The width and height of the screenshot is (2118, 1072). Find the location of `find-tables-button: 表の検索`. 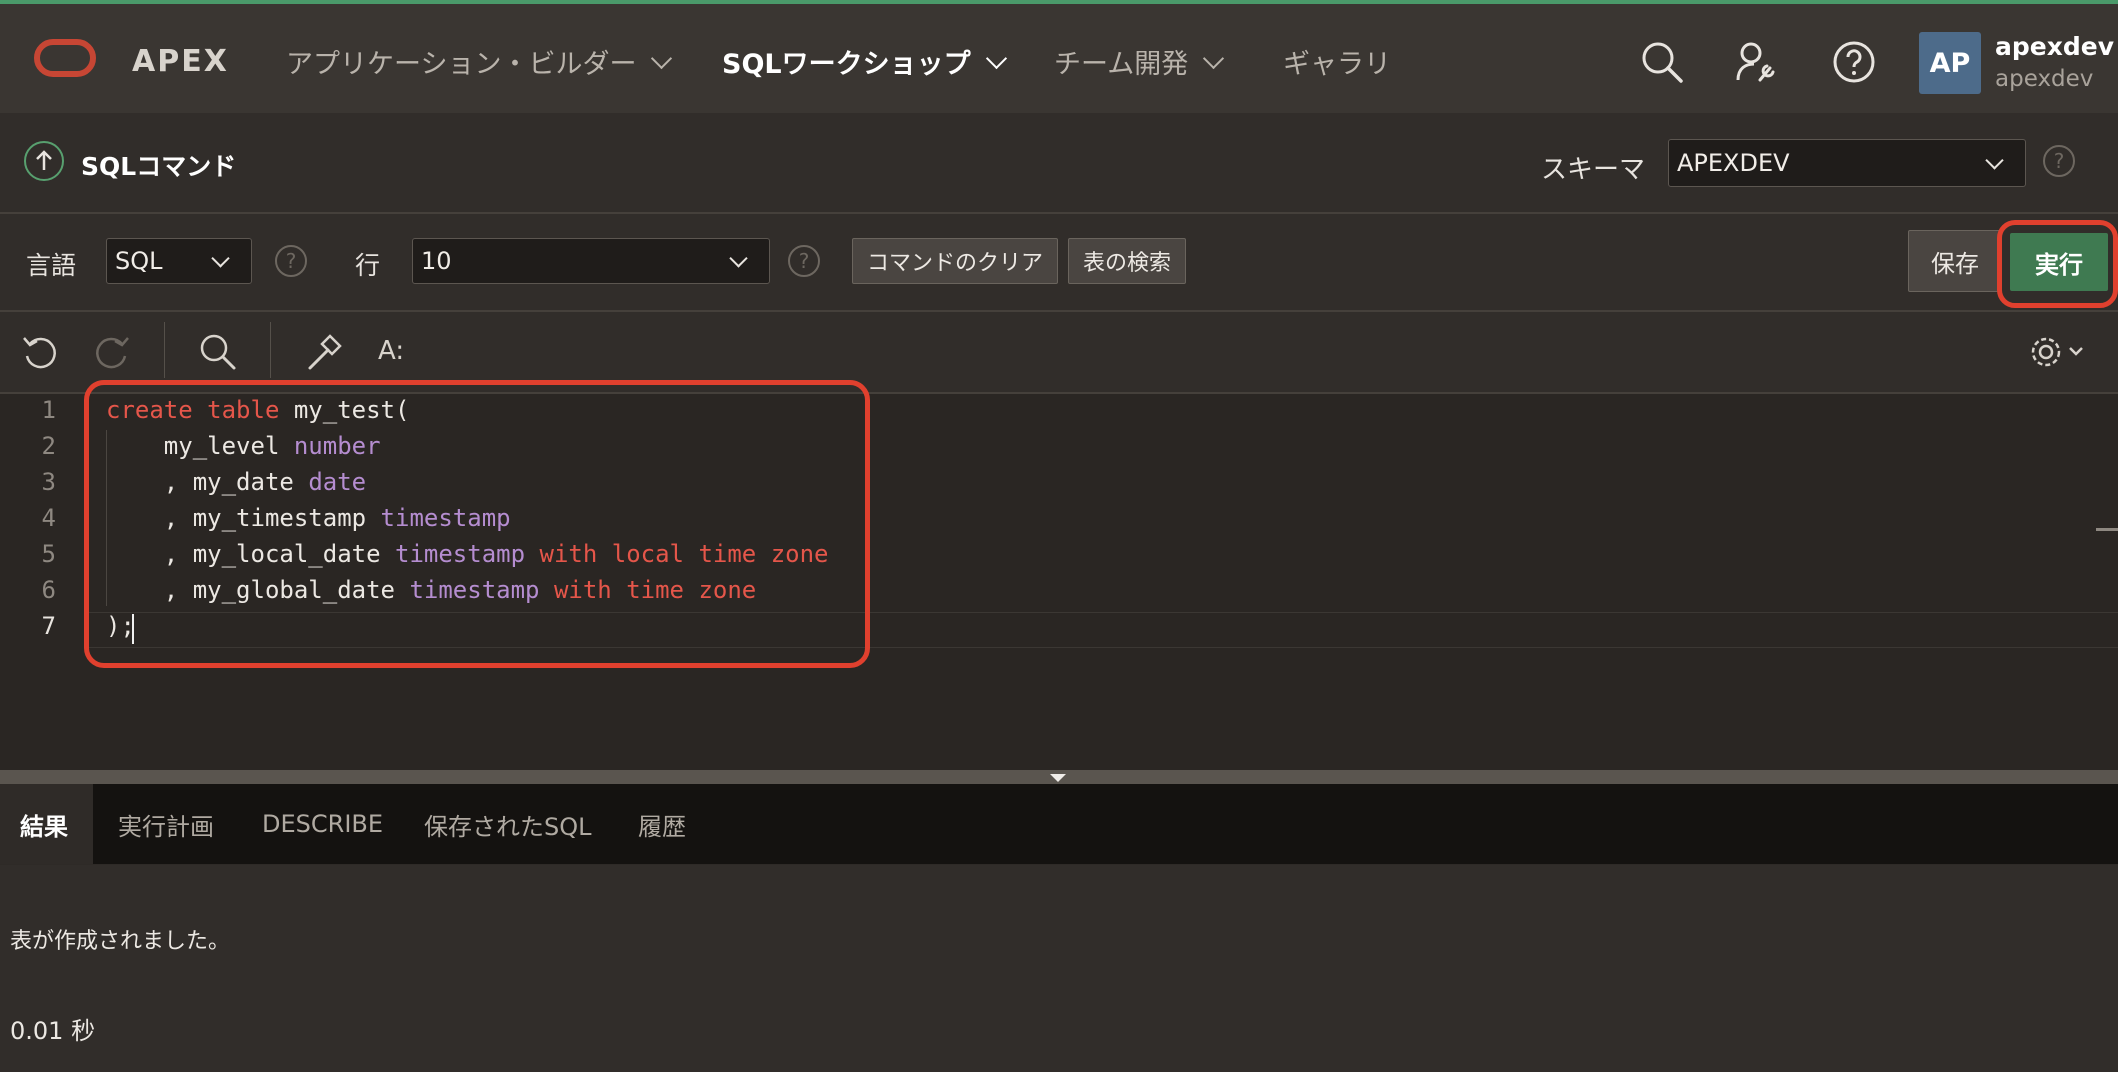

find-tables-button: 表の検索 is located at coordinates (1127, 261).